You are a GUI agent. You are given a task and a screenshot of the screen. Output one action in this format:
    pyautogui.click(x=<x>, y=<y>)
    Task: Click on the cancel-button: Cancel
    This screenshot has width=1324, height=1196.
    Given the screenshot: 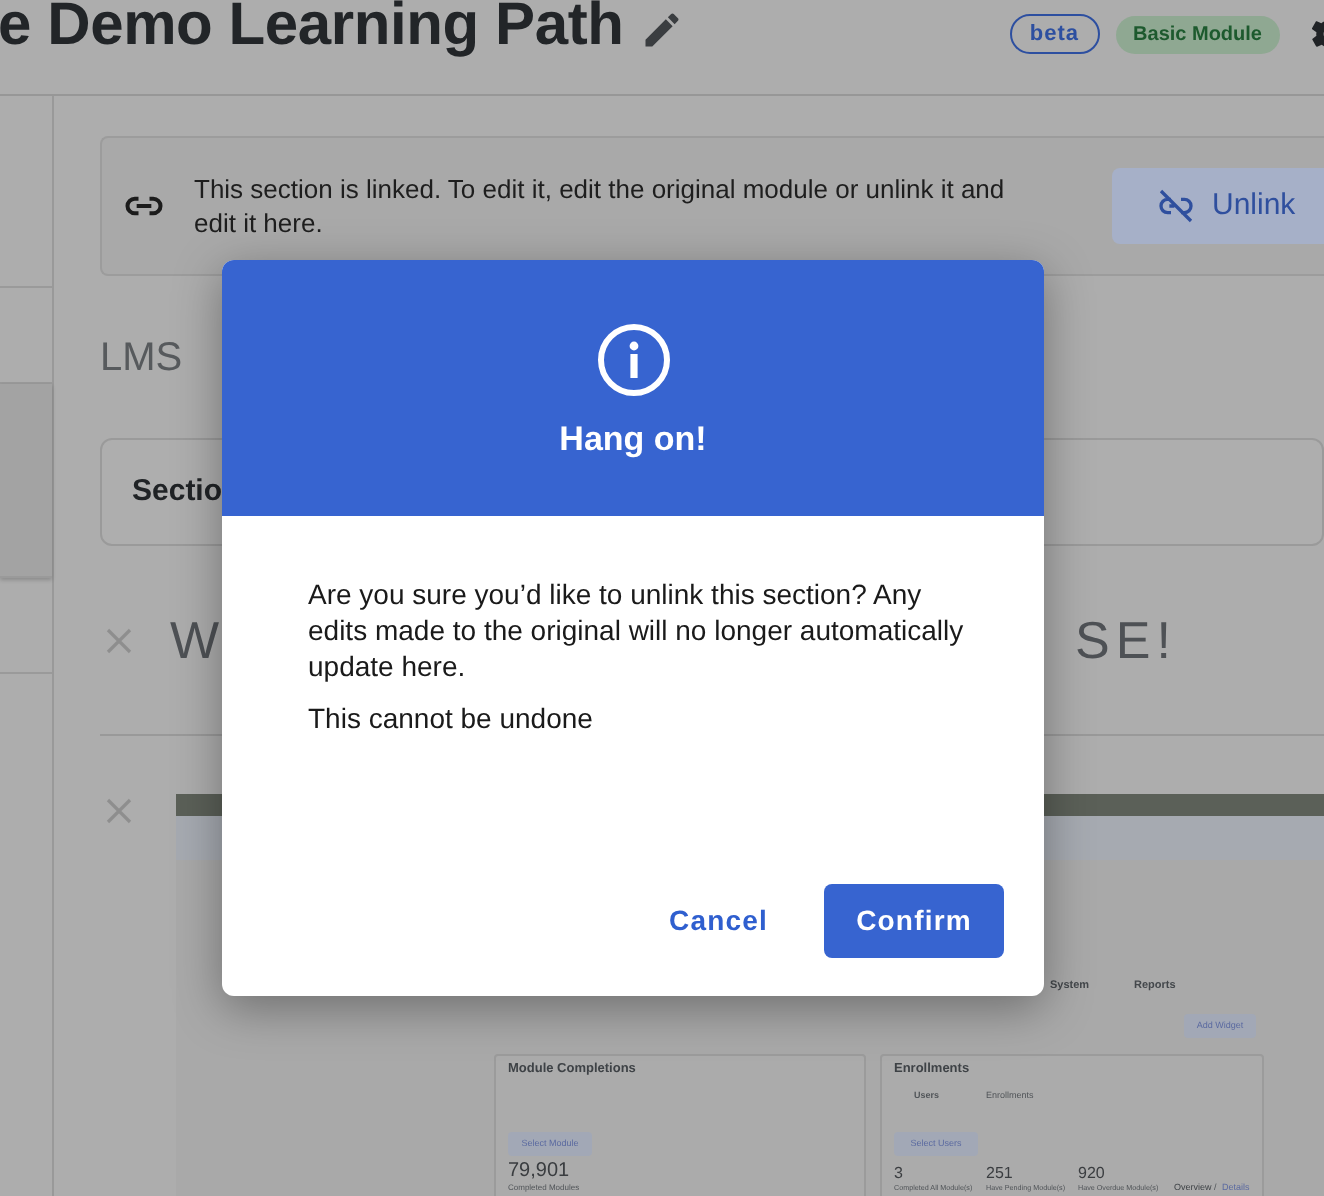 What is the action you would take?
    pyautogui.click(x=718, y=921)
    